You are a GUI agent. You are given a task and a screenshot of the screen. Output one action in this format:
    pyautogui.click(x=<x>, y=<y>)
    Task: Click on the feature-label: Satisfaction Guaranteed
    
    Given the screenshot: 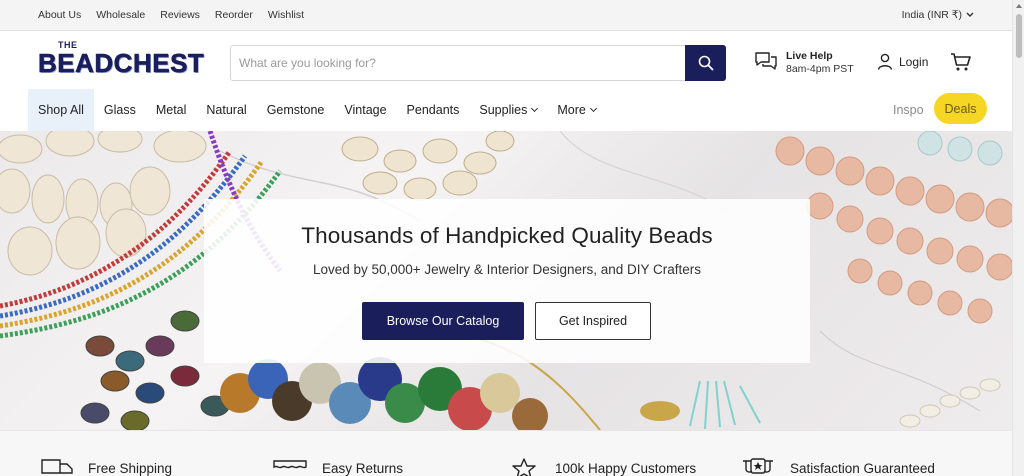 What is the action you would take?
    pyautogui.click(x=862, y=468)
    